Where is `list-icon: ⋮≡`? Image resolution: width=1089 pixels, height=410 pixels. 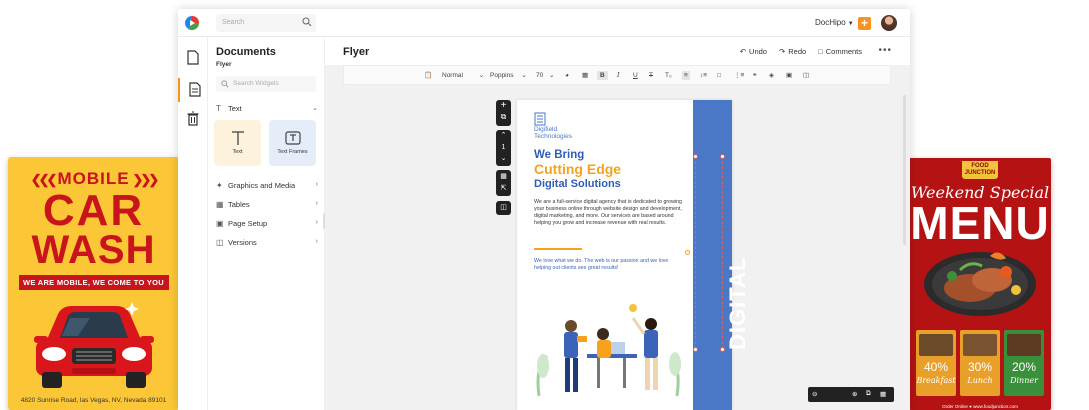 list-icon: ⋮≡ is located at coordinates (739, 75).